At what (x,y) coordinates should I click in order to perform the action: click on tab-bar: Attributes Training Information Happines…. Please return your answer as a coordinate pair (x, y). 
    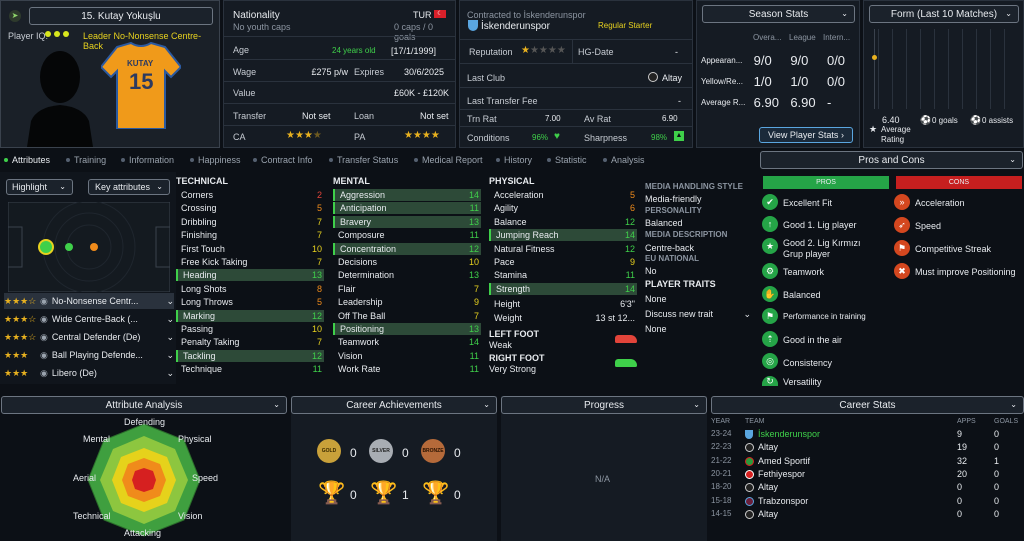
    Looking at the image, I should click on (379, 160).